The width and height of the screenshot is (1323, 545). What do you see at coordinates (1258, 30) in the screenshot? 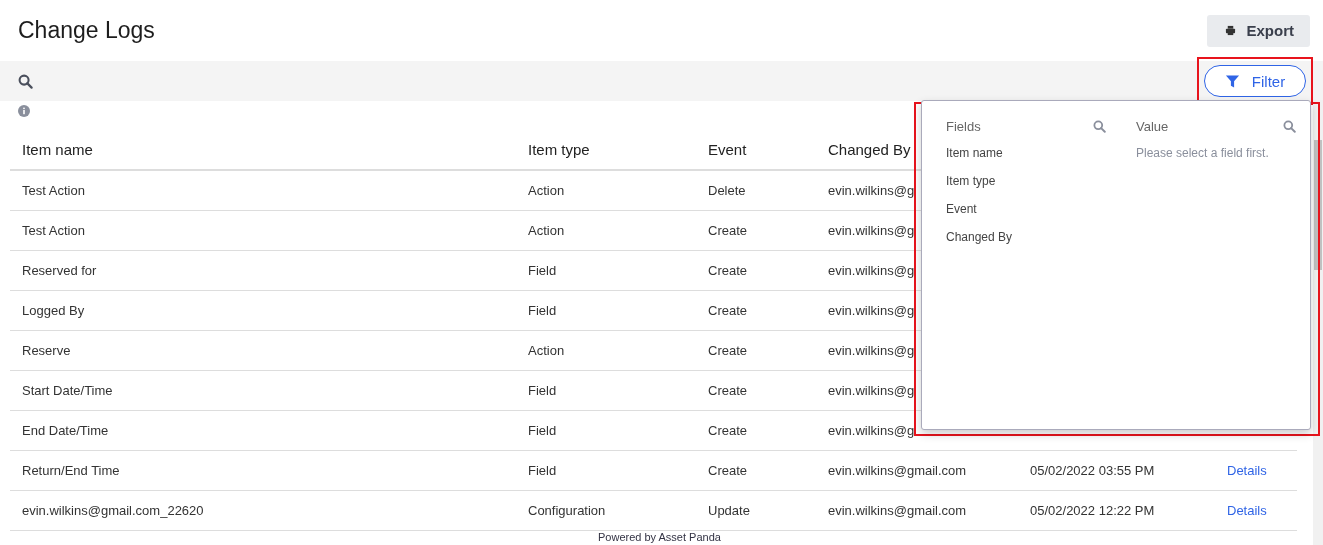
I see `export-button: Export` at bounding box center [1258, 30].